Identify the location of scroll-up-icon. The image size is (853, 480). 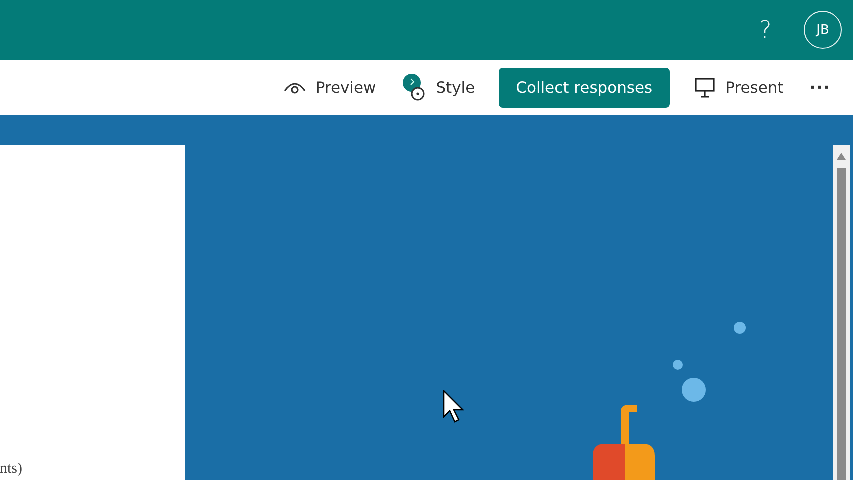
(841, 156).